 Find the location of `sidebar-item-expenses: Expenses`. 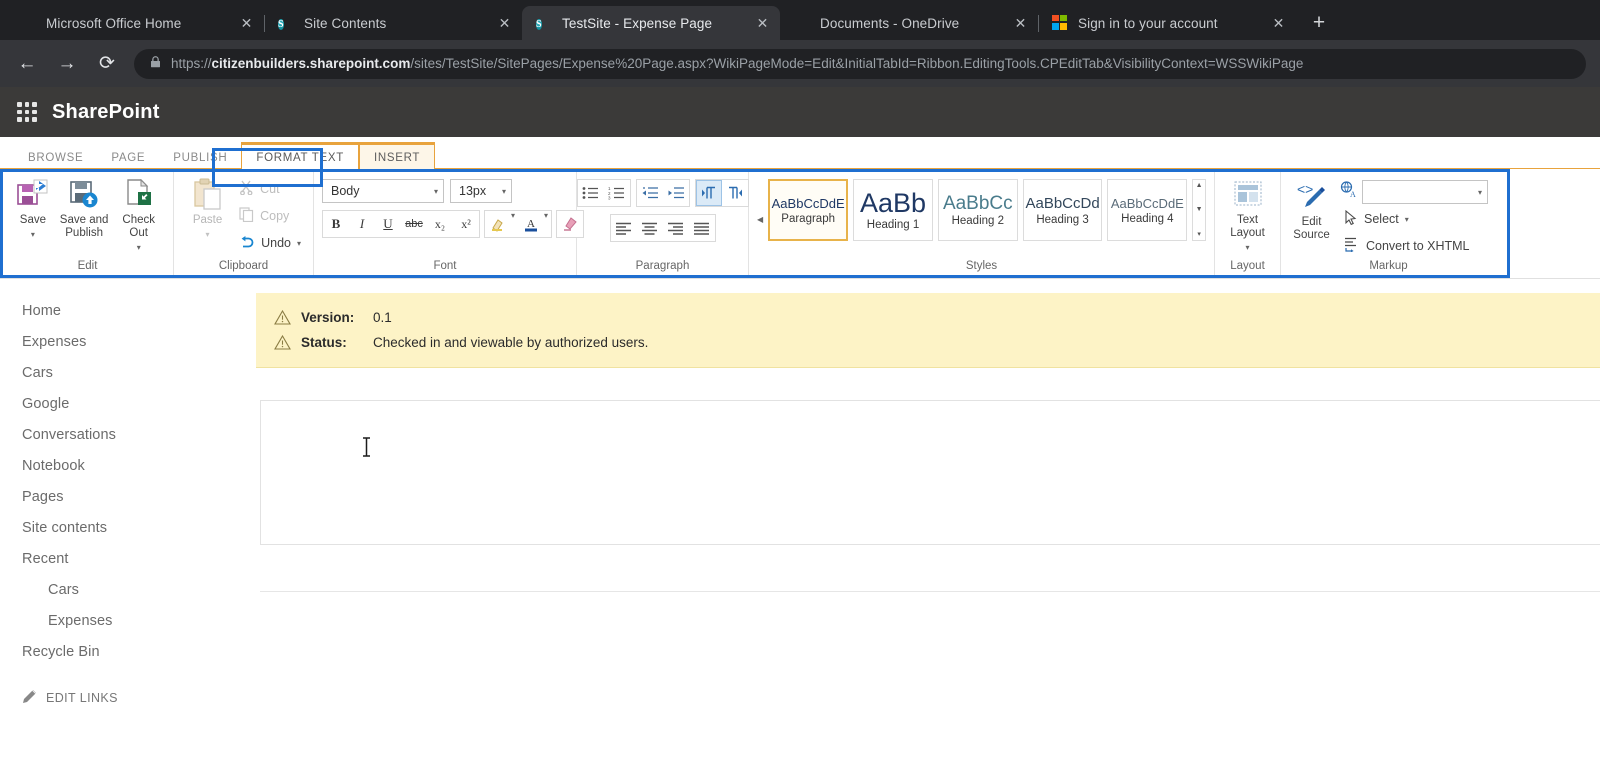

sidebar-item-expenses: Expenses is located at coordinates (139, 341).